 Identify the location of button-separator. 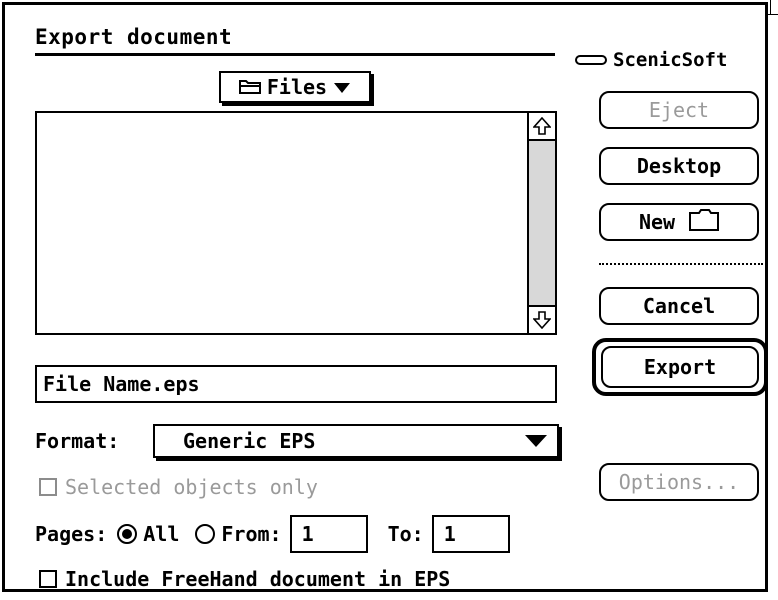
(681, 264).